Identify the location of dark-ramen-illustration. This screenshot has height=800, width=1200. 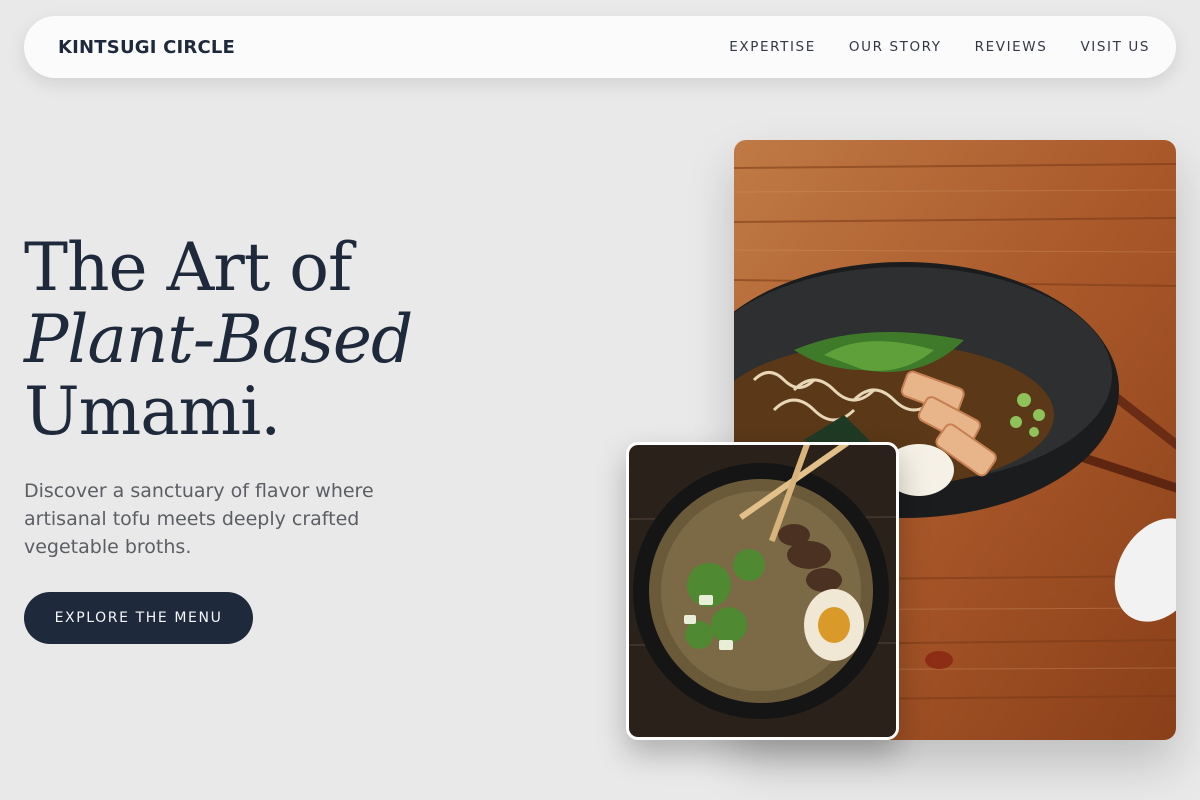
(762, 591).